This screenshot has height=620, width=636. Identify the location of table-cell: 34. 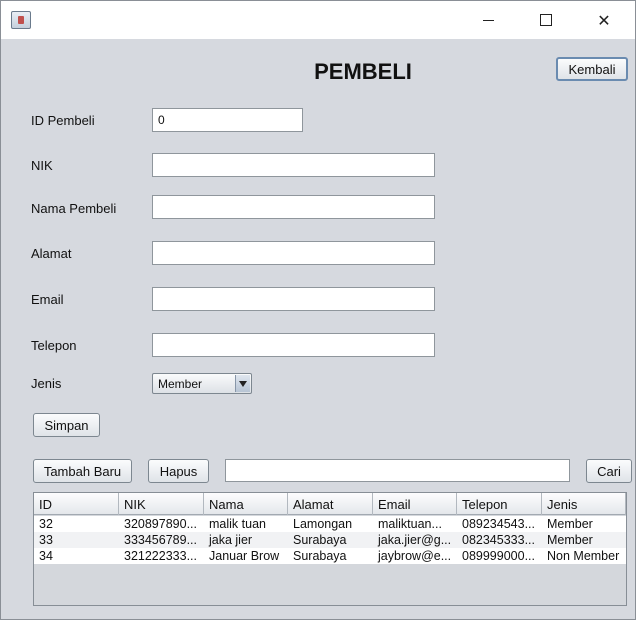
(46, 556).